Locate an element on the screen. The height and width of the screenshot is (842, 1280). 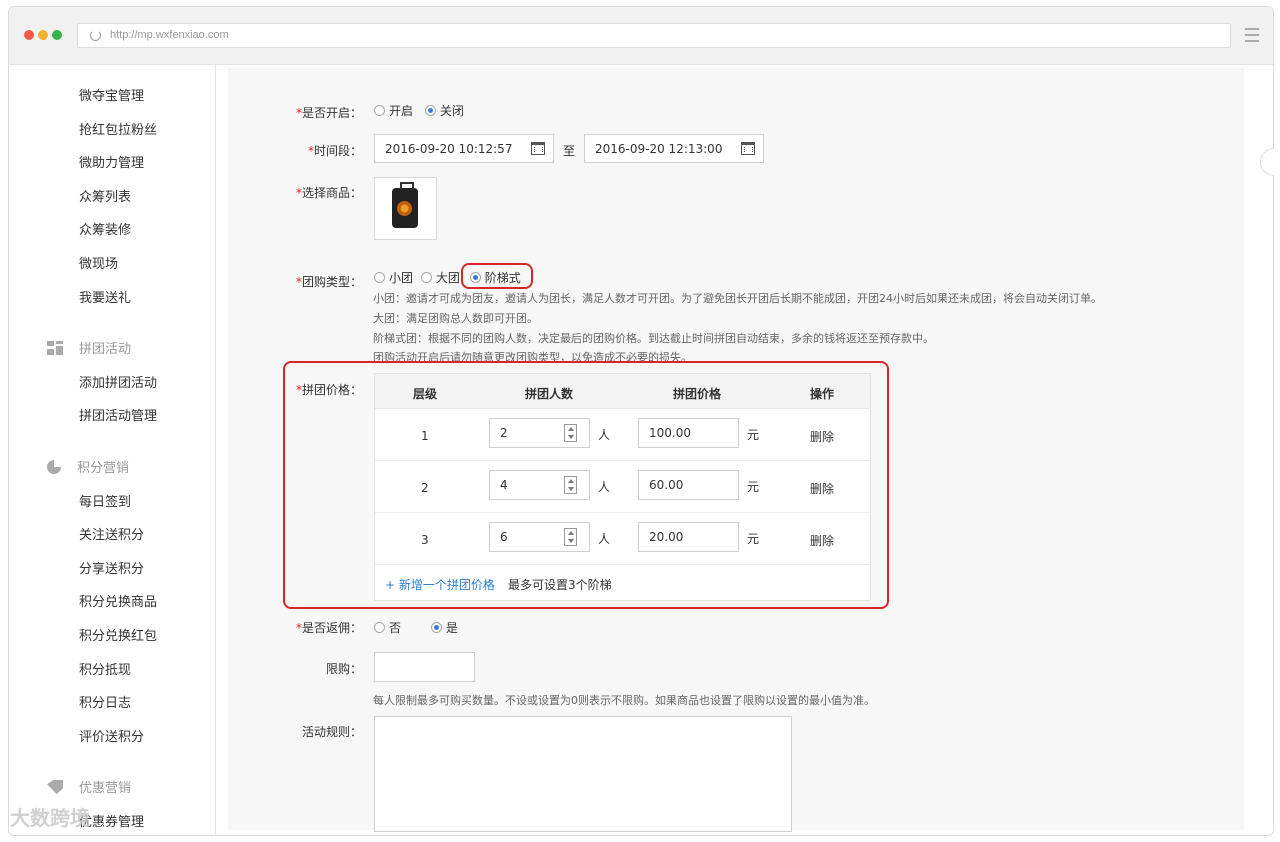
commission-radio-group: 否 是 is located at coordinates (420, 627).